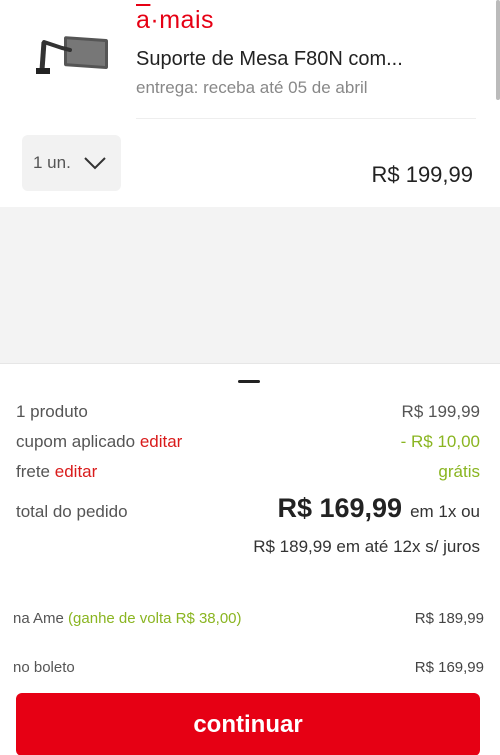 The width and height of the screenshot is (500, 755). Describe the element at coordinates (155, 618) in the screenshot. I see `cashback-bonus: (ganhe de volta R$ 38,00)` at that location.